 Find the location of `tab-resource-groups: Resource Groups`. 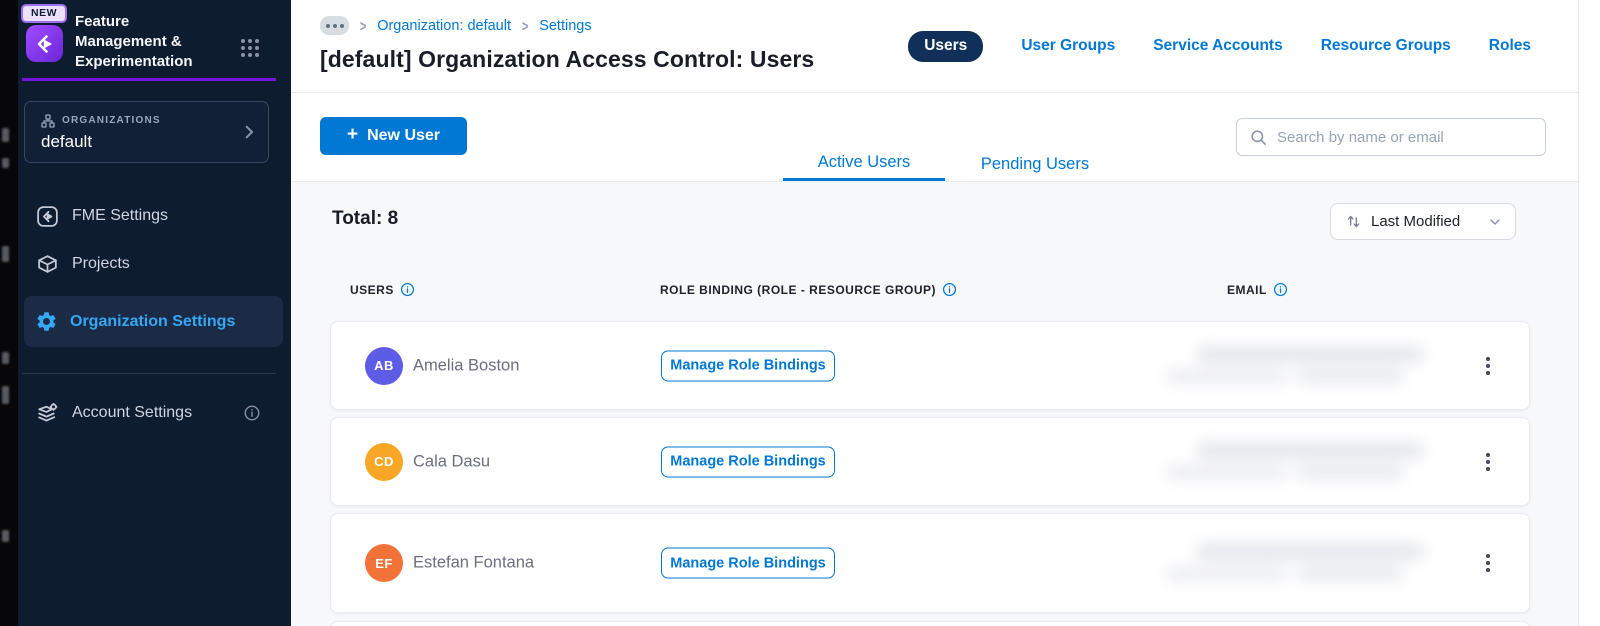

tab-resource-groups: Resource Groups is located at coordinates (1386, 46).